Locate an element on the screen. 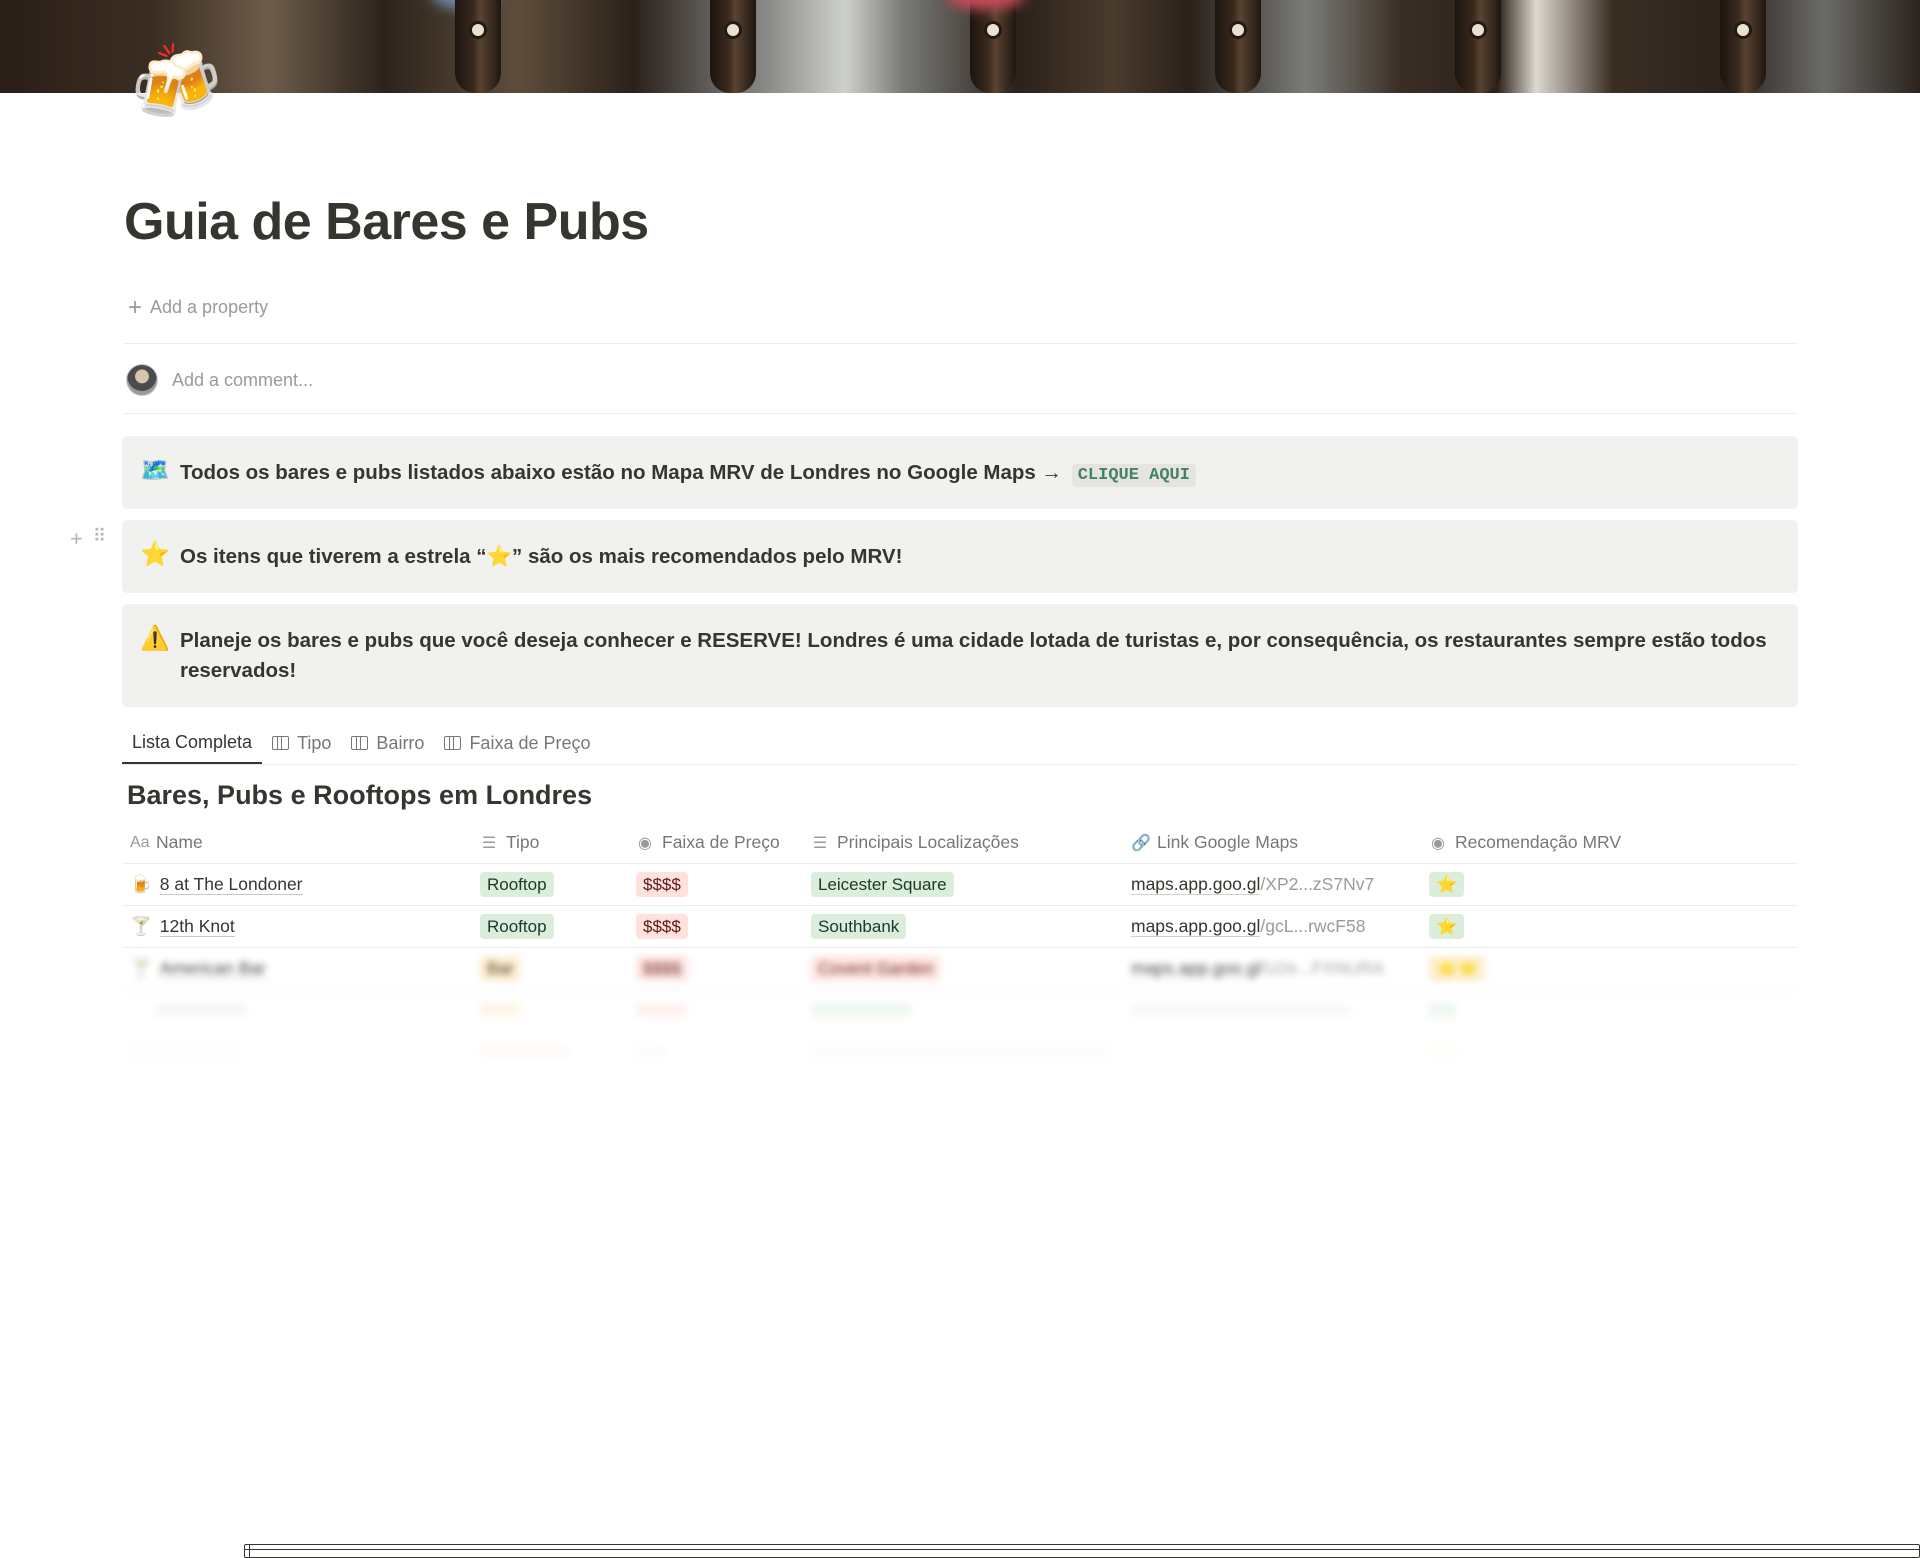 This screenshot has width=1920, height=1558. row-name: 12th Knot is located at coordinates (197, 926).